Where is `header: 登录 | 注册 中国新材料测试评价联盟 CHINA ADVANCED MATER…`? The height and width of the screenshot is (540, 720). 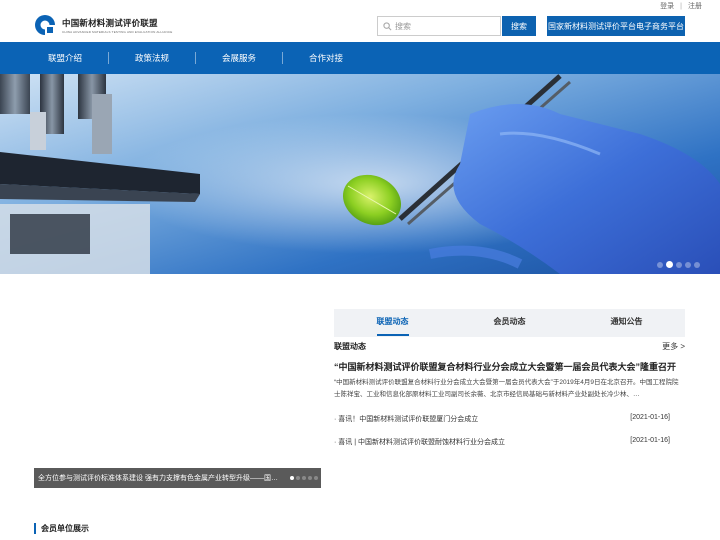
header: 登录 | 注册 中国新材料测试评价联盟 CHINA ADVANCED MATER… is located at coordinates (360, 21).